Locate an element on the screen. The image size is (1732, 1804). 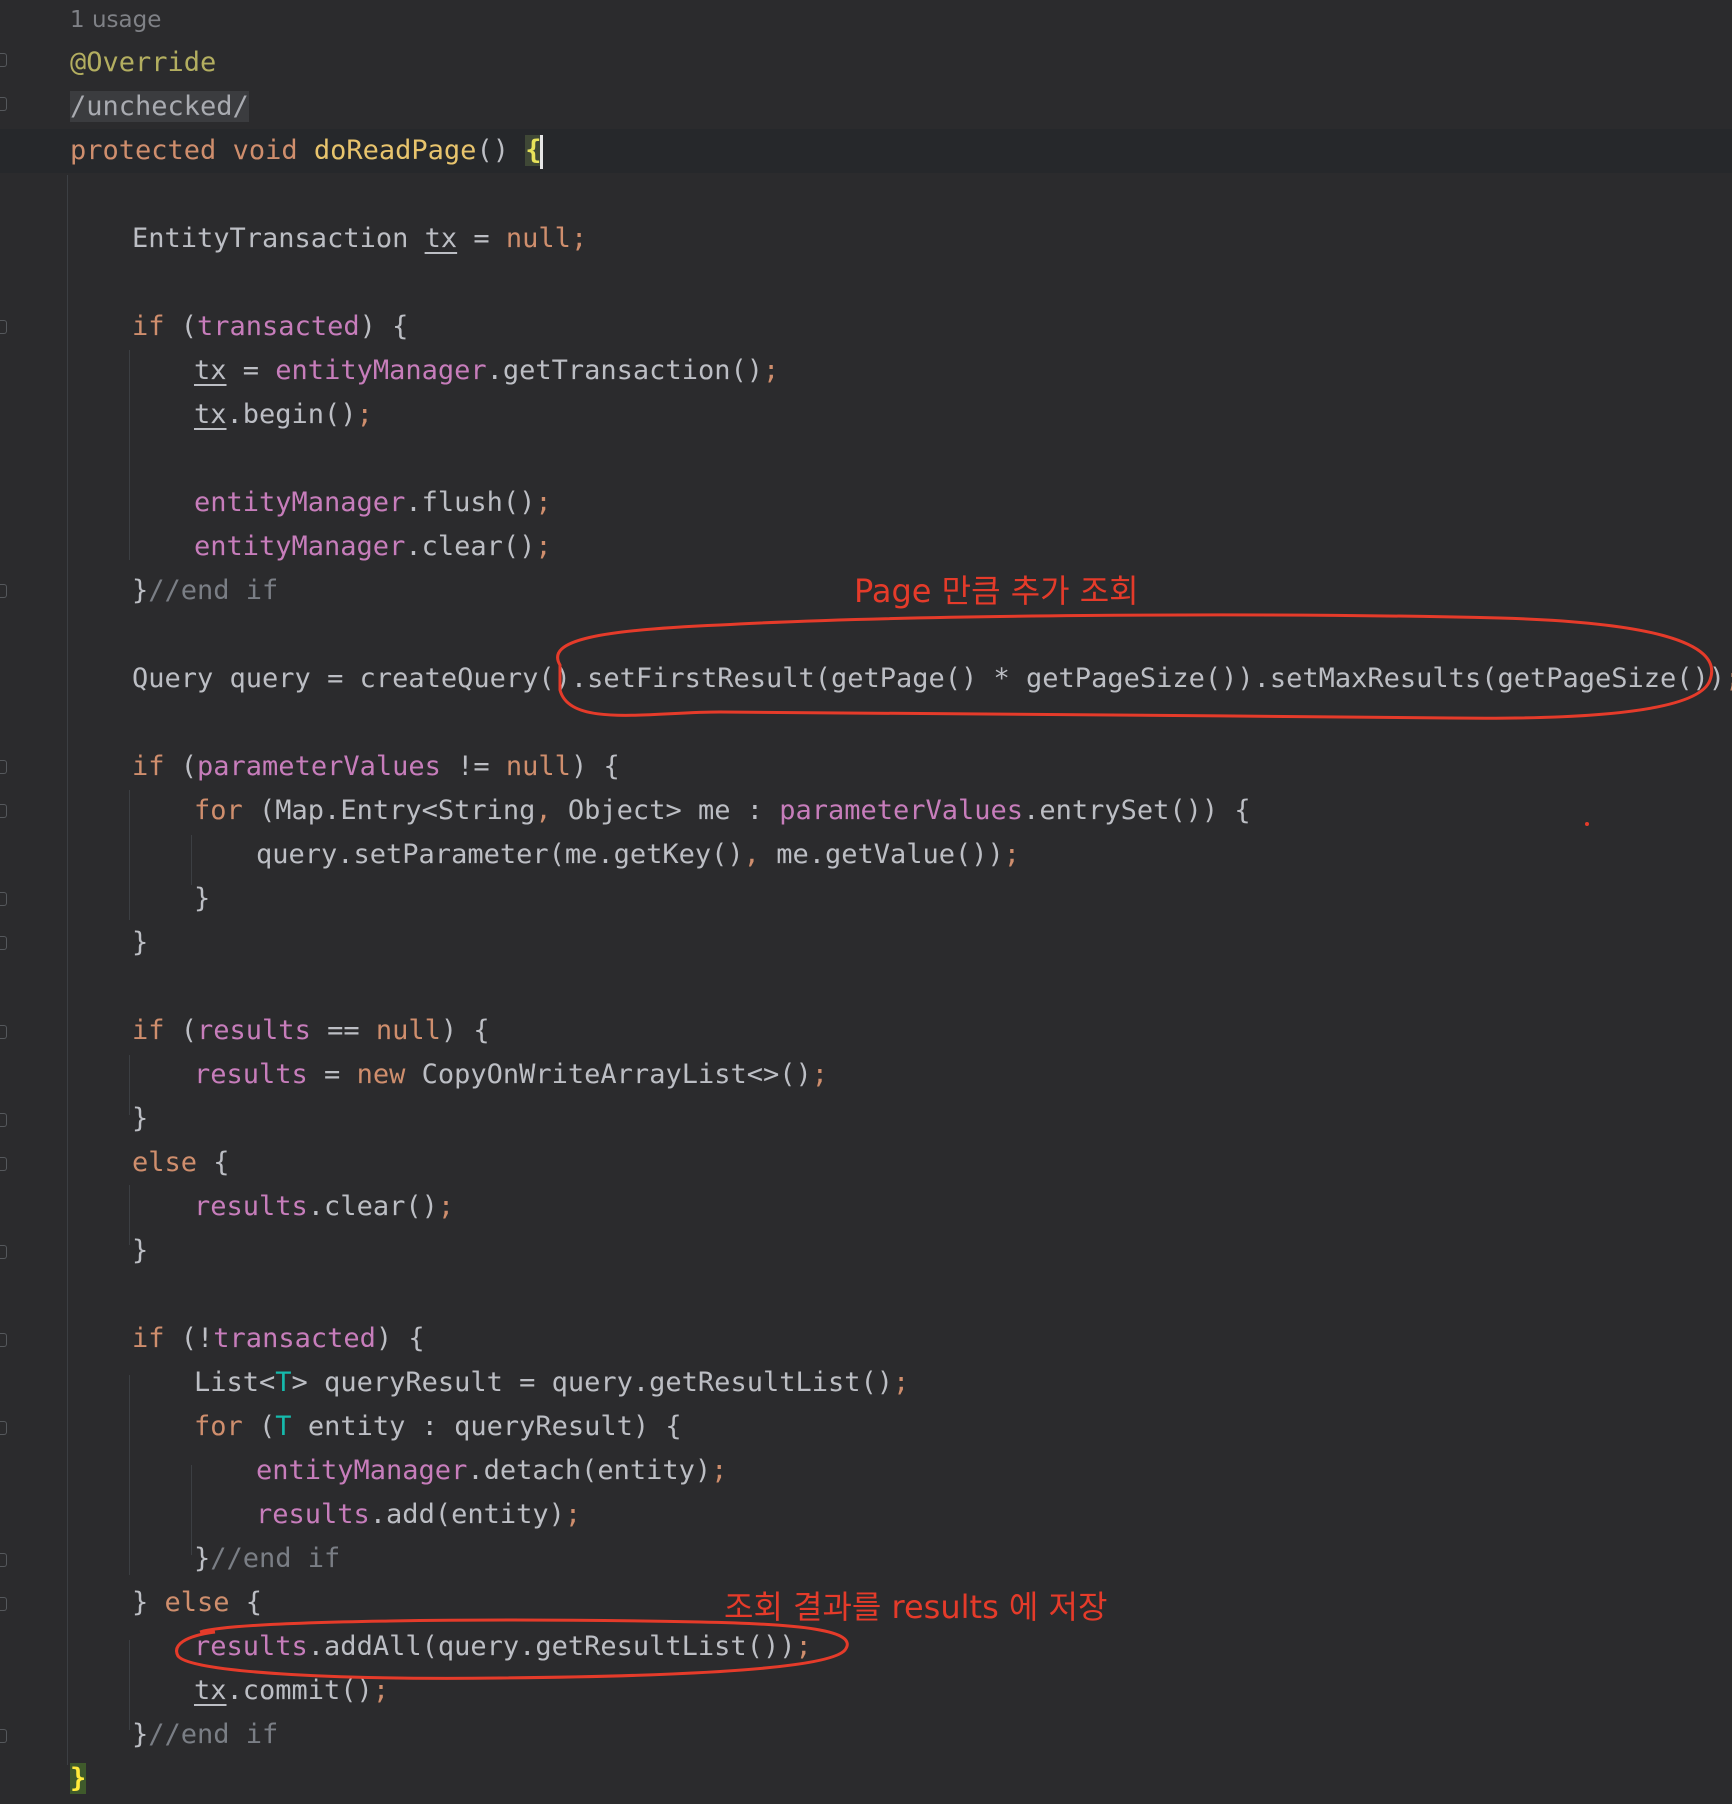
annotation-note: Page 만큼 추가 조회 is located at coordinates (996, 591).